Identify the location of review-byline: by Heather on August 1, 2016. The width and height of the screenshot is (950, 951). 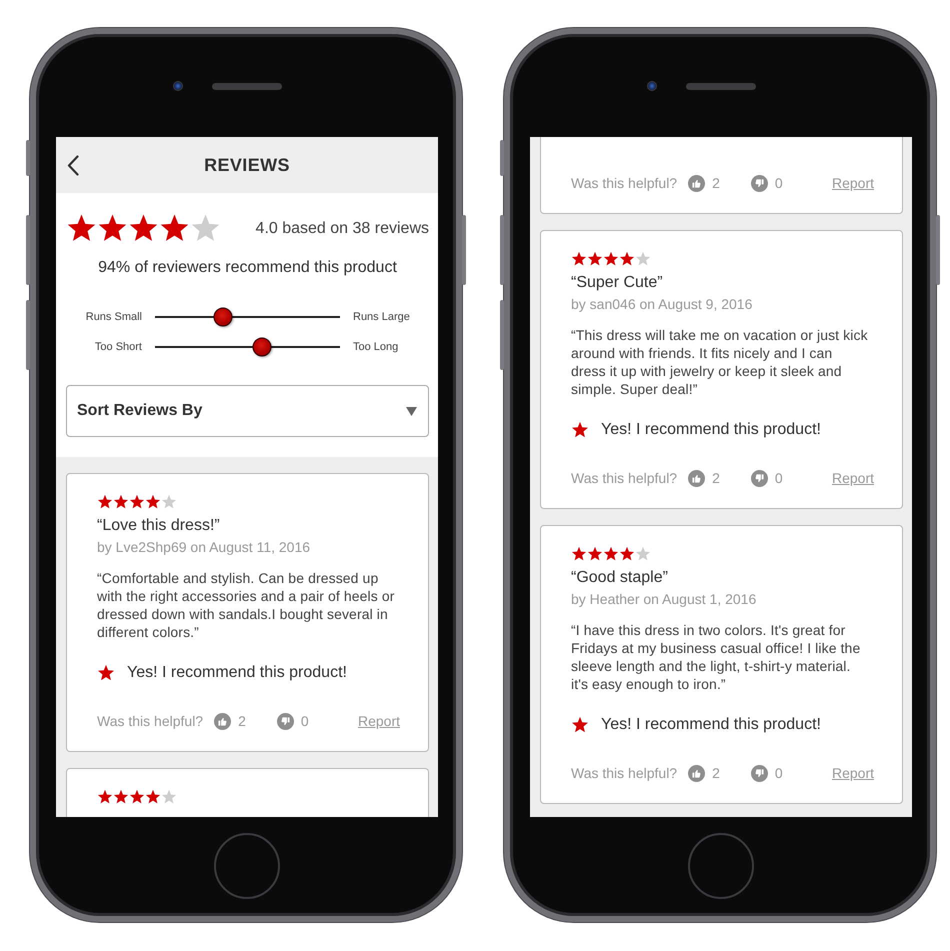
(664, 599).